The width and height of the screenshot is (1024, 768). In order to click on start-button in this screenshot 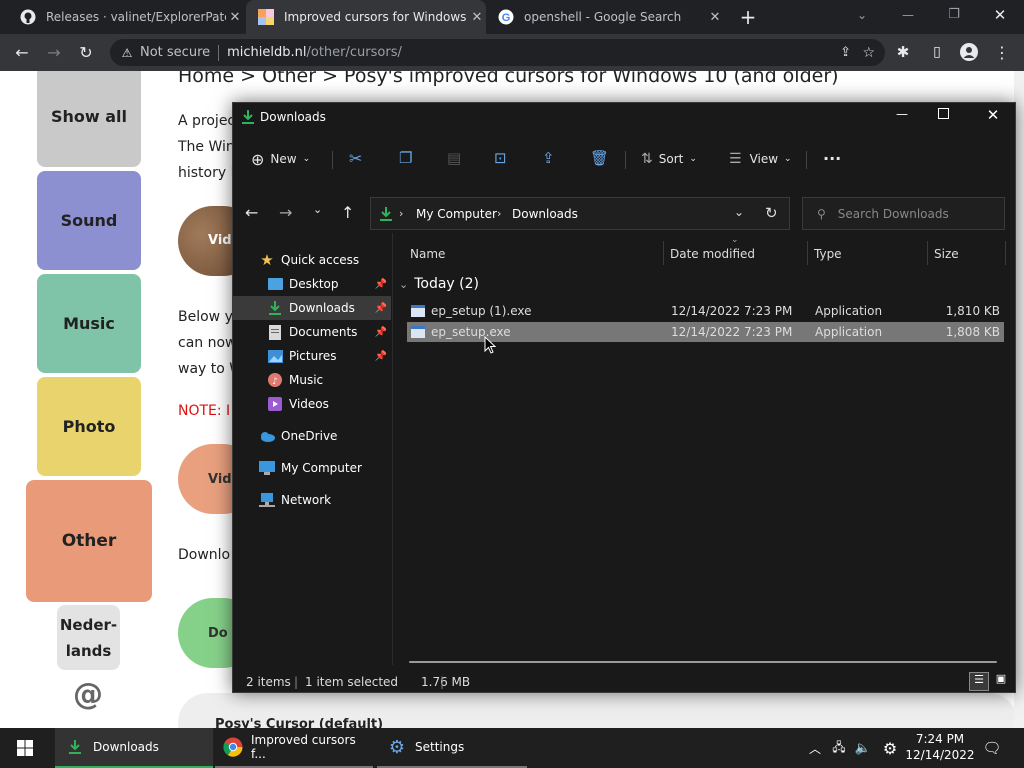, I will do `click(25, 748)`.